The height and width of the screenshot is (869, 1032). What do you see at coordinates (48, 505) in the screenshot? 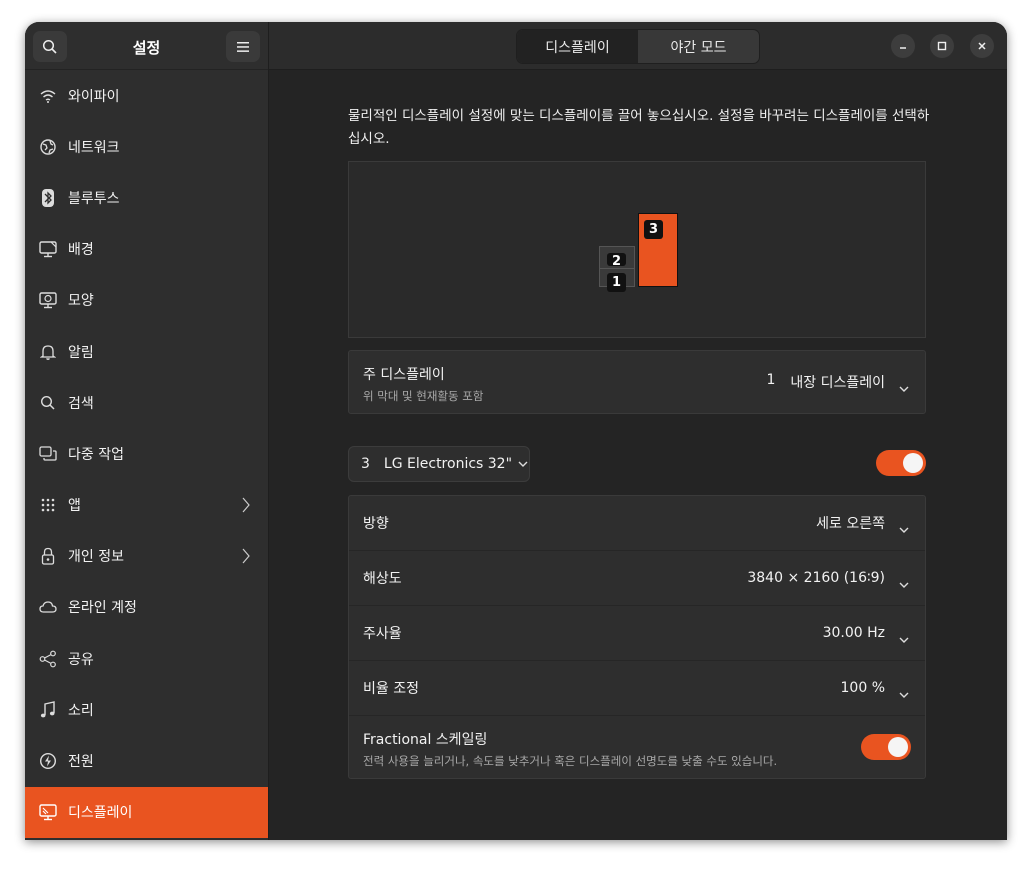
I see `apps-grid-icon` at bounding box center [48, 505].